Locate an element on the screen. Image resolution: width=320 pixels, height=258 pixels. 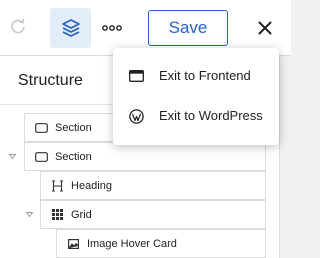
structure-node-image-hover-card: Image Hover Card is located at coordinates (161, 243).